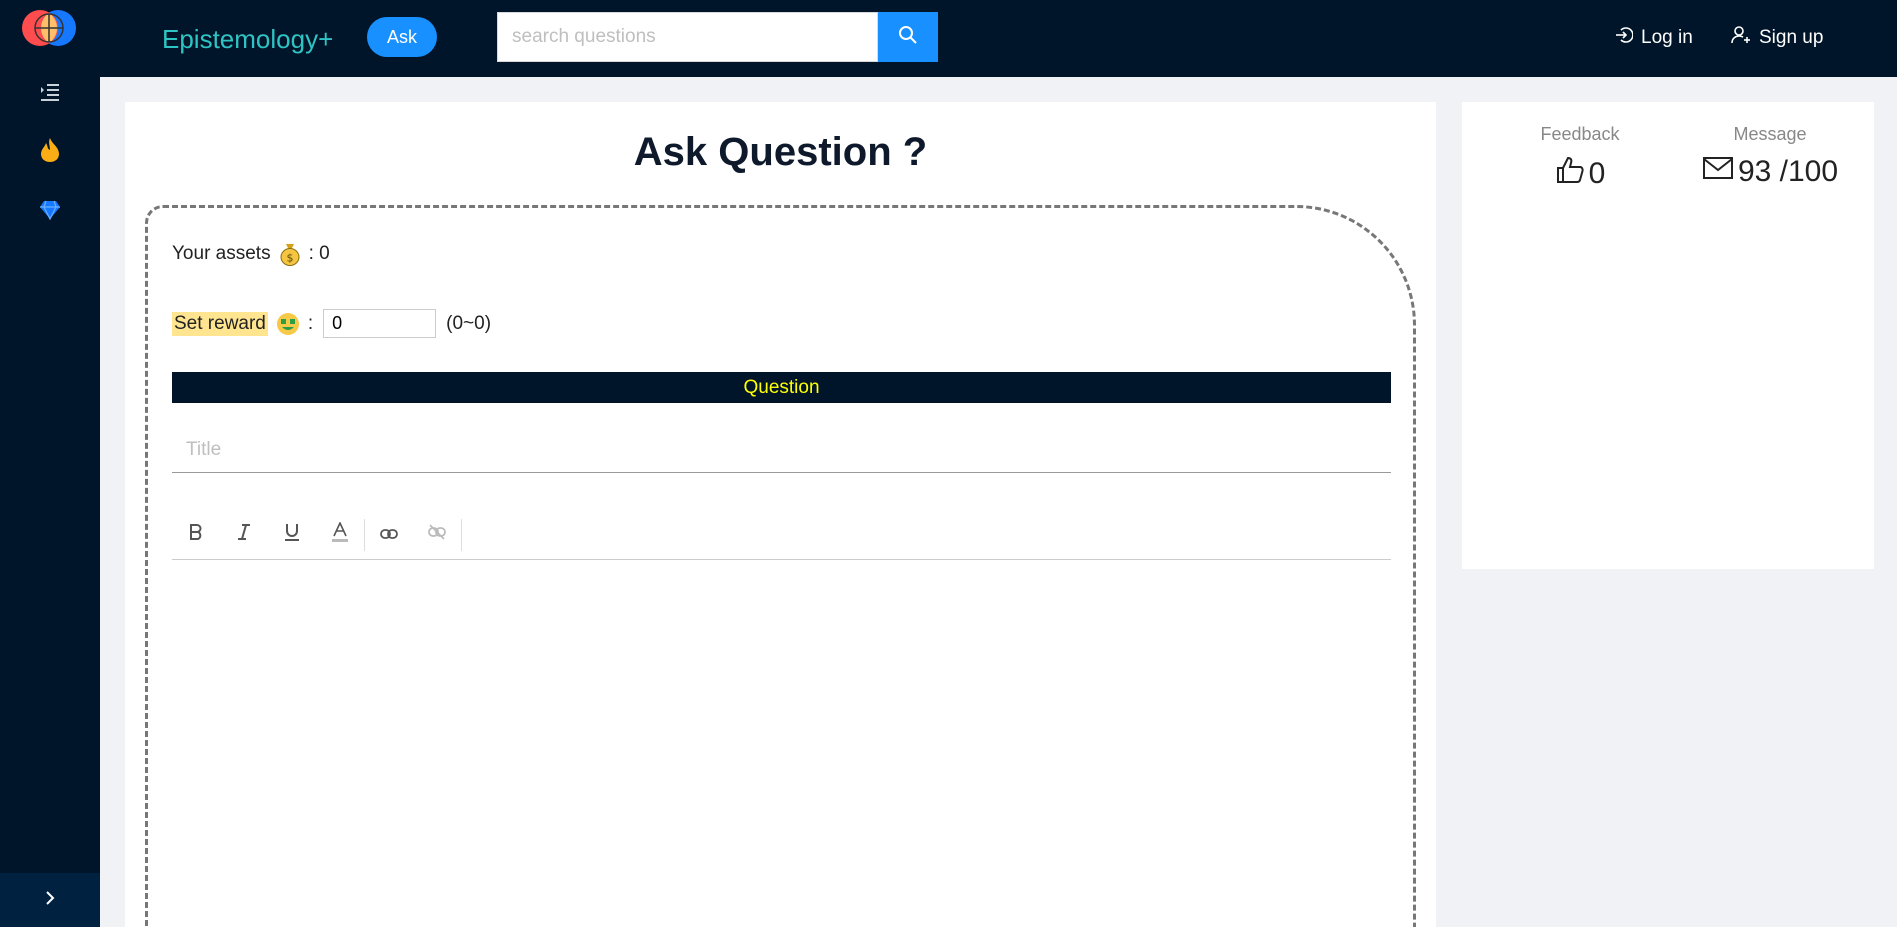 This screenshot has height=927, width=1897. I want to click on underline-icon, so click(292, 534).